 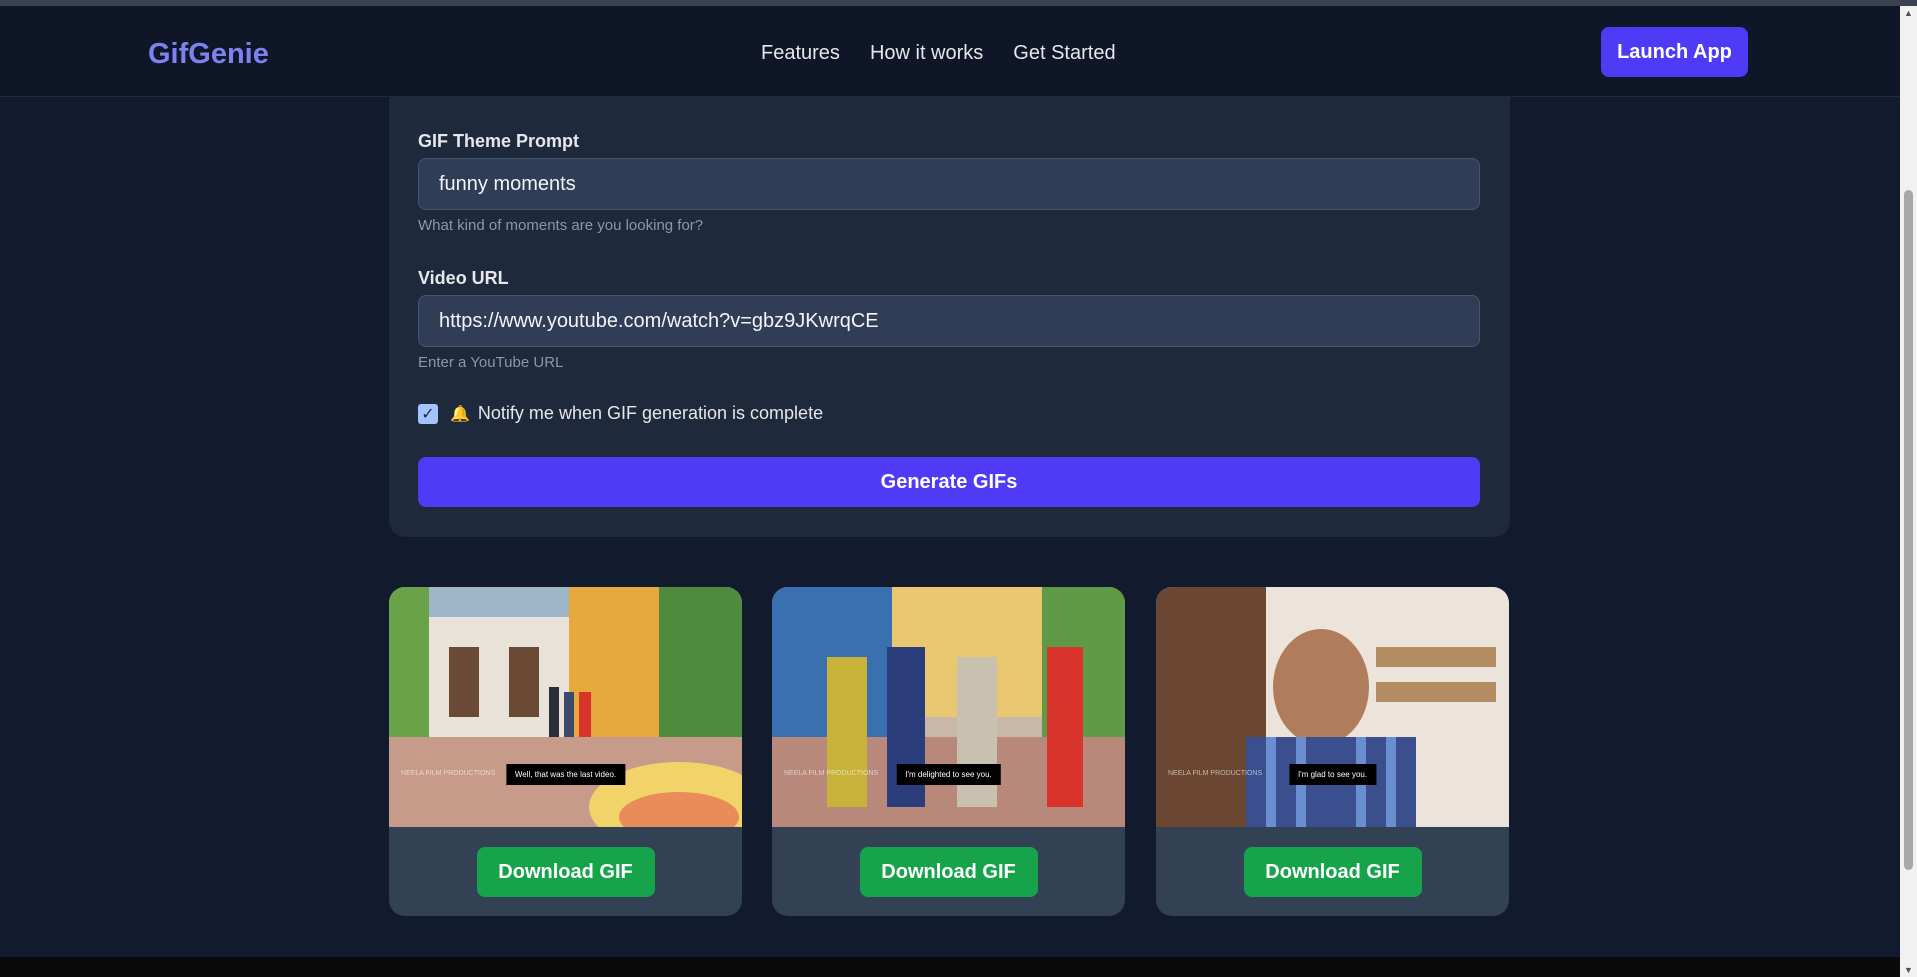 What do you see at coordinates (1908, 13) in the screenshot?
I see `scroll-up-arrow-icon: ▲` at bounding box center [1908, 13].